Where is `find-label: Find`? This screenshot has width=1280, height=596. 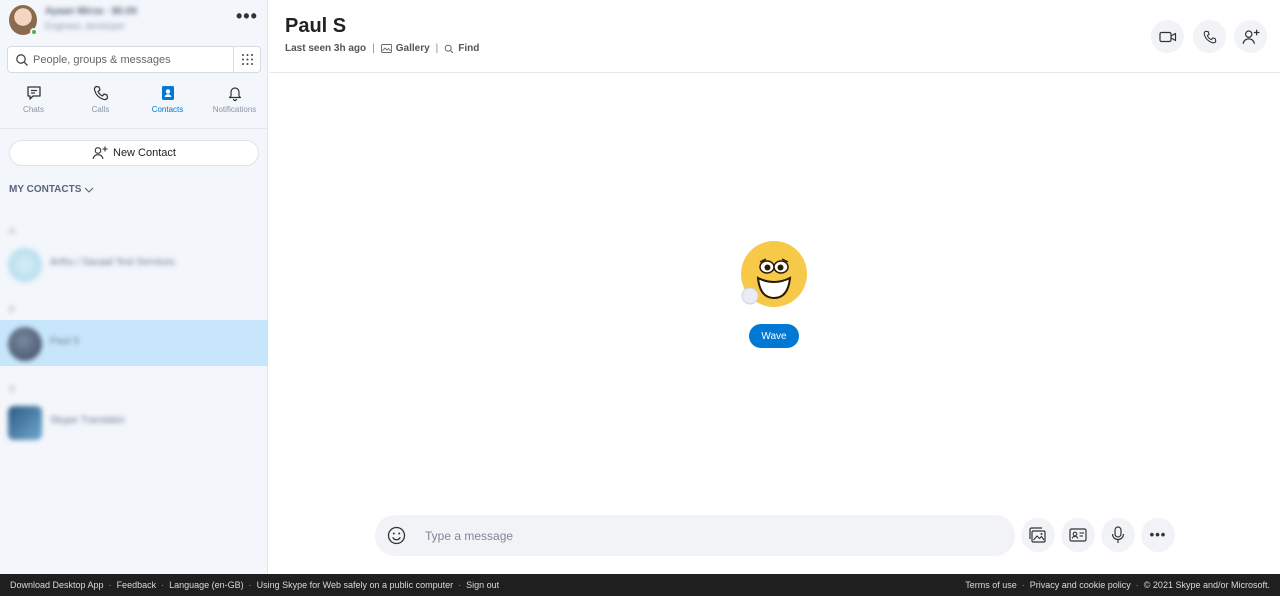 find-label: Find is located at coordinates (469, 48).